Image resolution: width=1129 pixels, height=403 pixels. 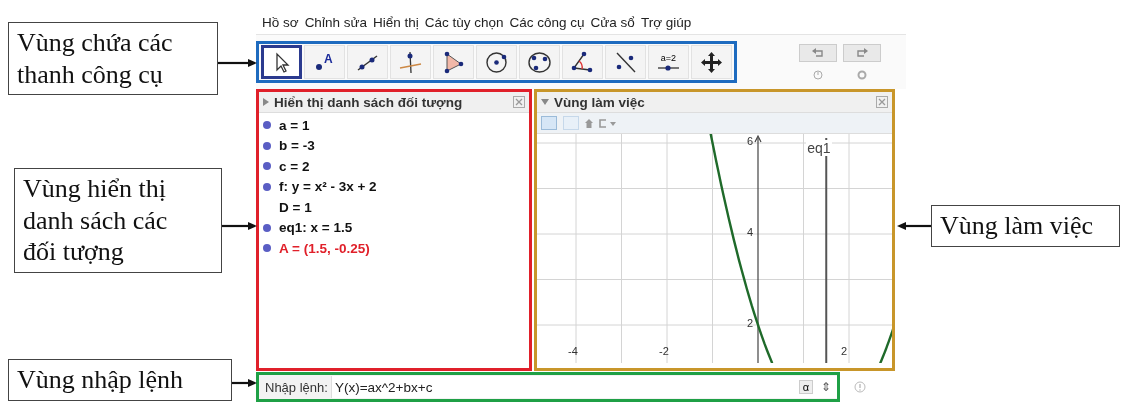 What do you see at coordinates (860, 387) in the screenshot?
I see `help-icon` at bounding box center [860, 387].